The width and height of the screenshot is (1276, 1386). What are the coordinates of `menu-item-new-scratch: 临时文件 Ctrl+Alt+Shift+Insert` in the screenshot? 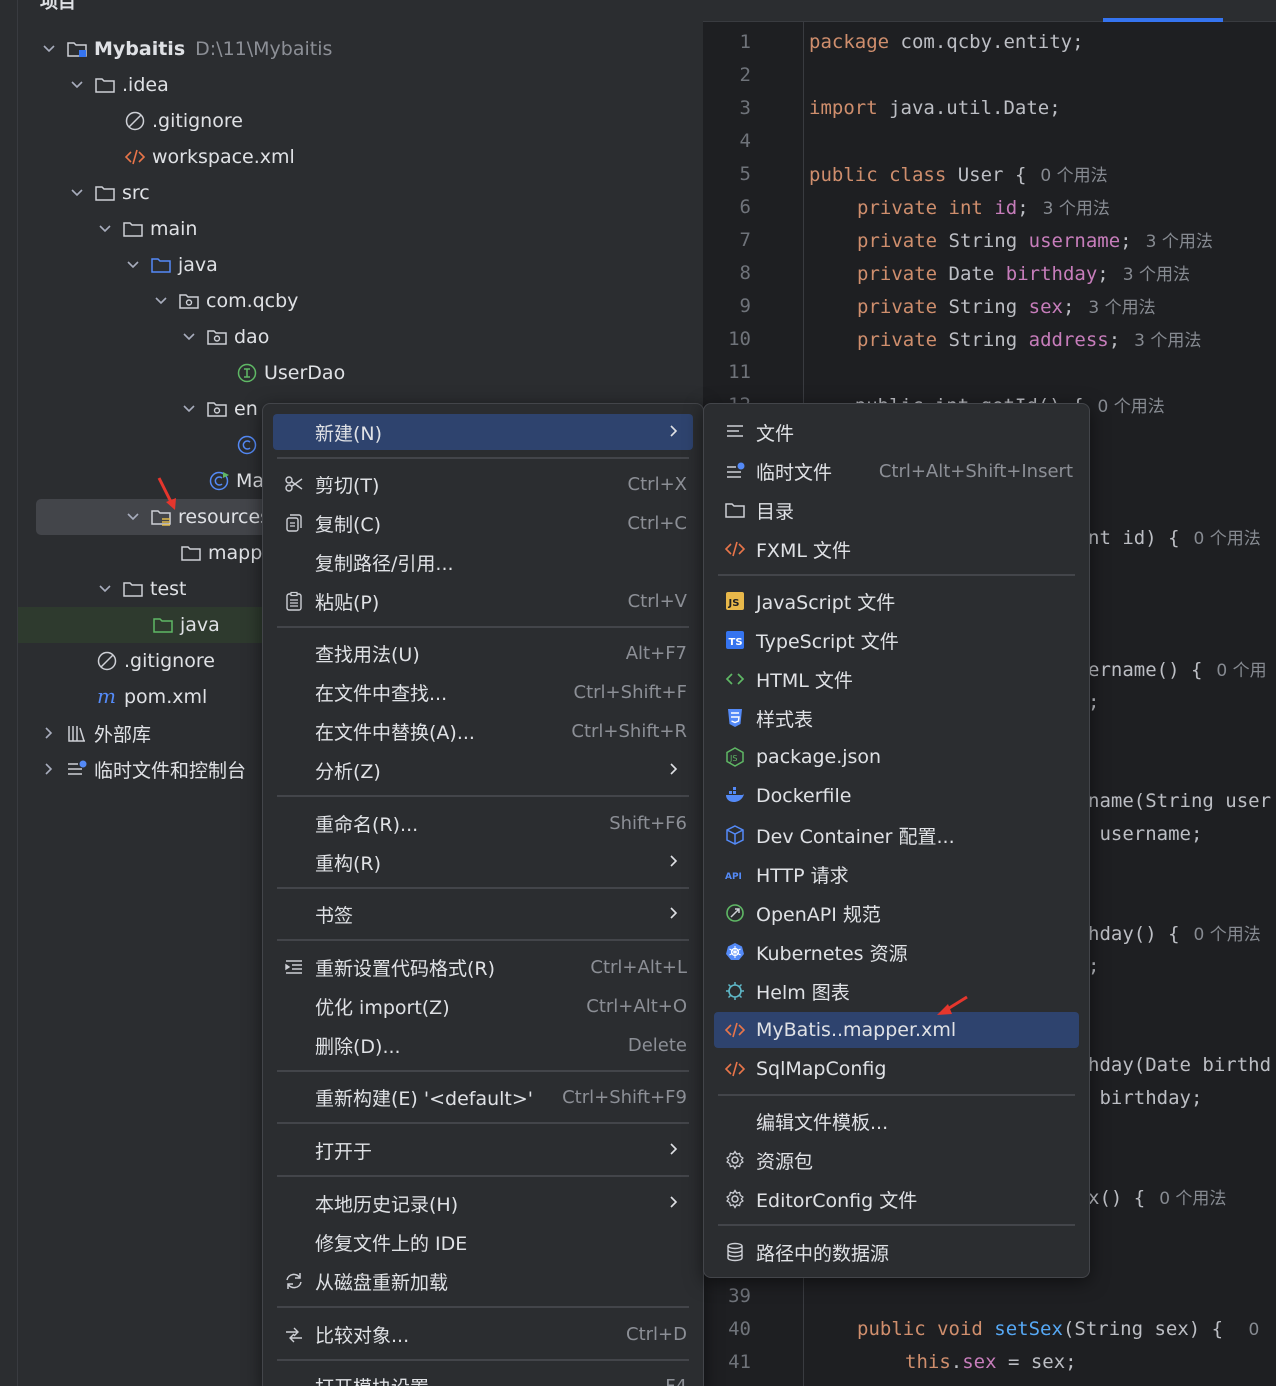 It's located at (896, 471).